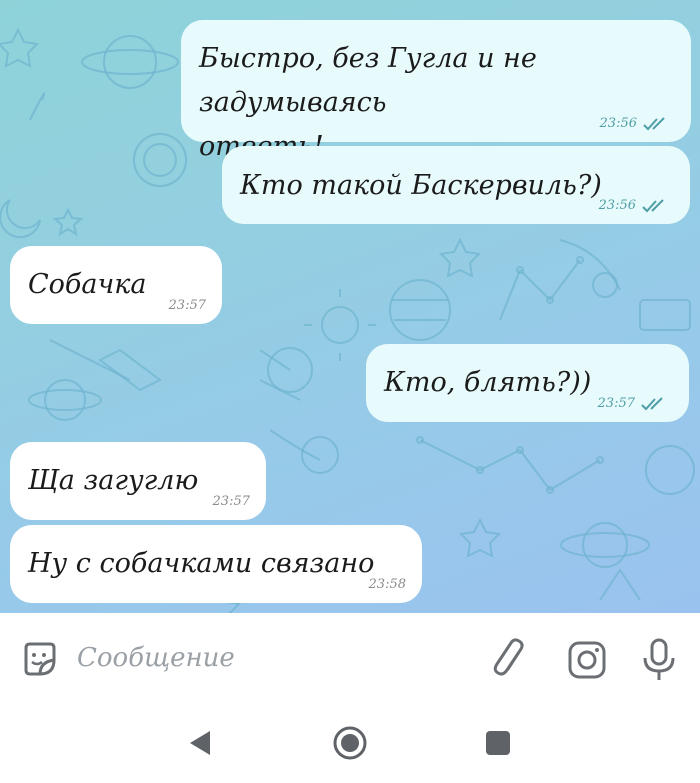 The image size is (700, 783). What do you see at coordinates (587, 660) in the screenshot?
I see `camera-icon` at bounding box center [587, 660].